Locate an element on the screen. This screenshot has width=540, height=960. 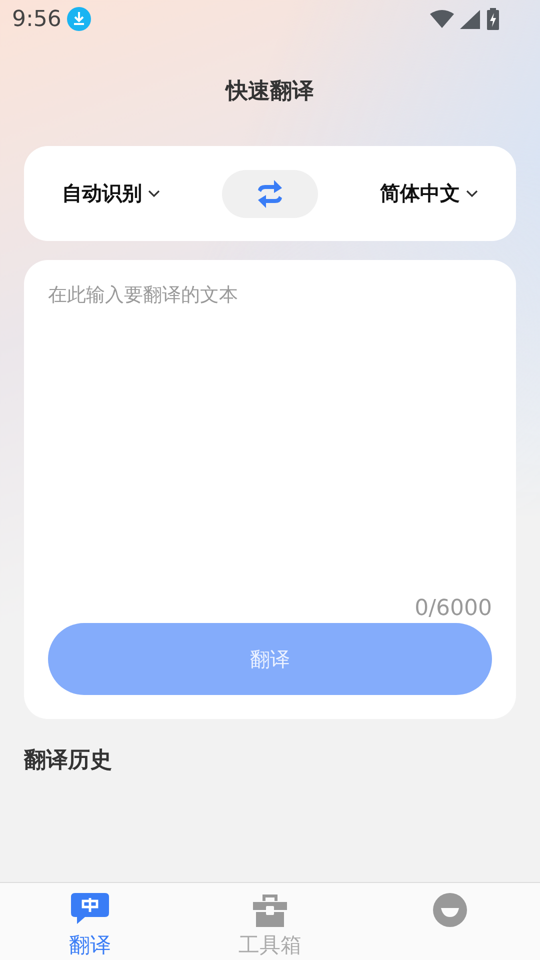
history-title: 翻译历史 is located at coordinates (68, 761).